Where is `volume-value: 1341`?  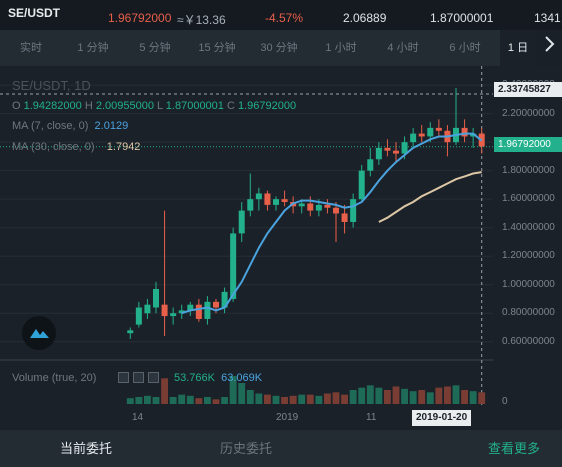 volume-value: 1341 is located at coordinates (547, 18).